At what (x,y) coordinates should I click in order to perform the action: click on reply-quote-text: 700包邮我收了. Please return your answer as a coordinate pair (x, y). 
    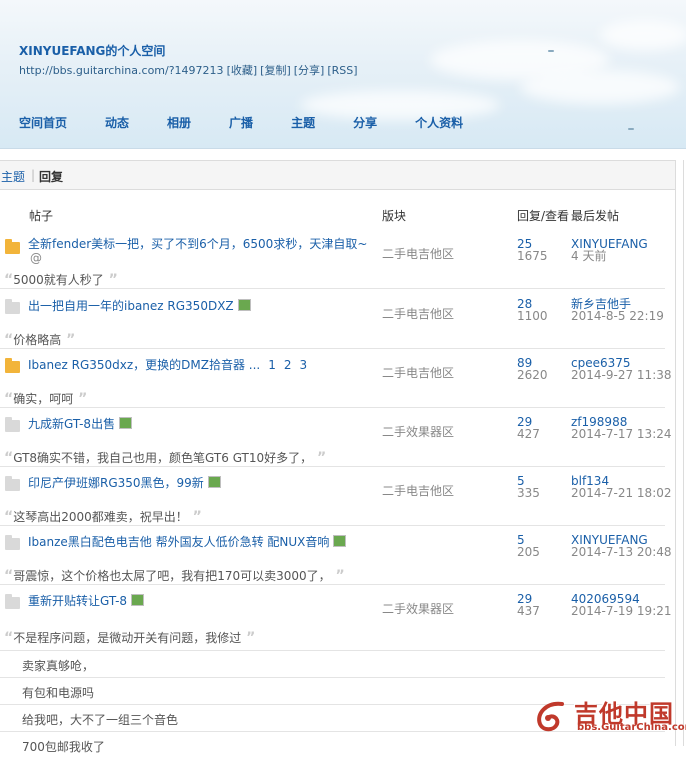
    Looking at the image, I should click on (63, 746).